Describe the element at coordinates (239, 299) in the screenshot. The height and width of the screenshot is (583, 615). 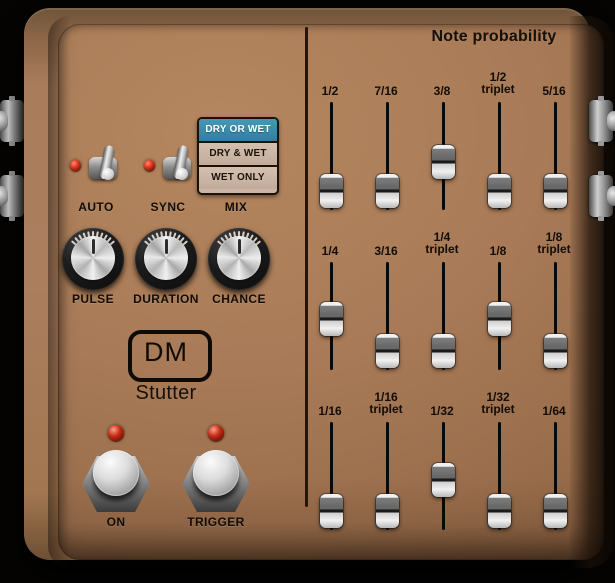
I see `chance-knob-label: CHANCE` at that location.